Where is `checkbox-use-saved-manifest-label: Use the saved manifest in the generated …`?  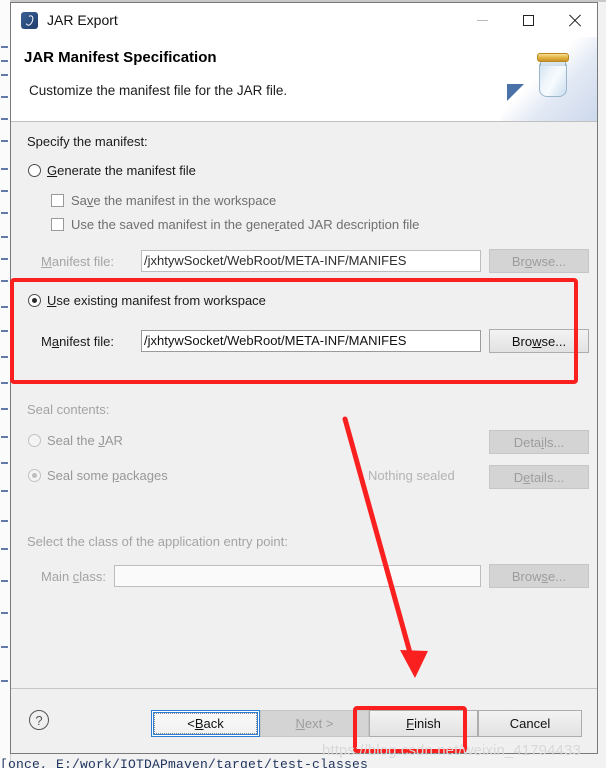
checkbox-use-saved-manifest-label: Use the saved manifest in the generated … is located at coordinates (245, 224).